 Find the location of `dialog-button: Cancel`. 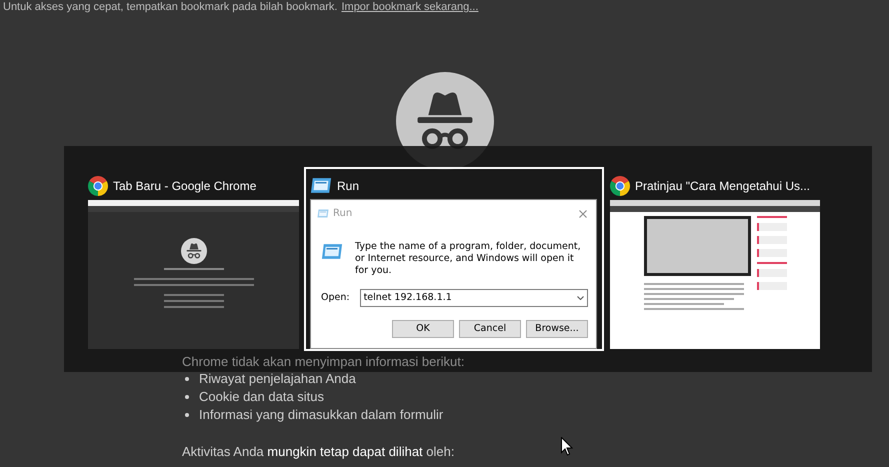

dialog-button: Cancel is located at coordinates (490, 329).